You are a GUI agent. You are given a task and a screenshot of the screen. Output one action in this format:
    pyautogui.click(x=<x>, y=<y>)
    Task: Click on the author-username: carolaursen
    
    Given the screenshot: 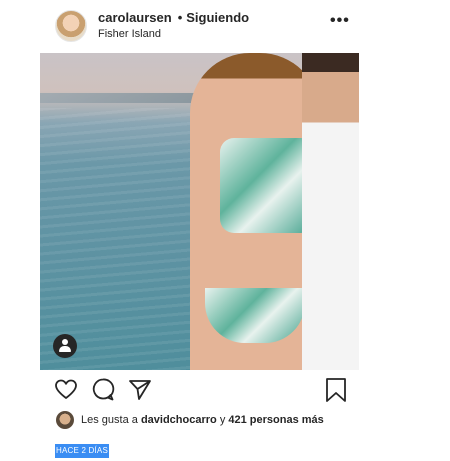 What is the action you would take?
    pyautogui.click(x=135, y=17)
    